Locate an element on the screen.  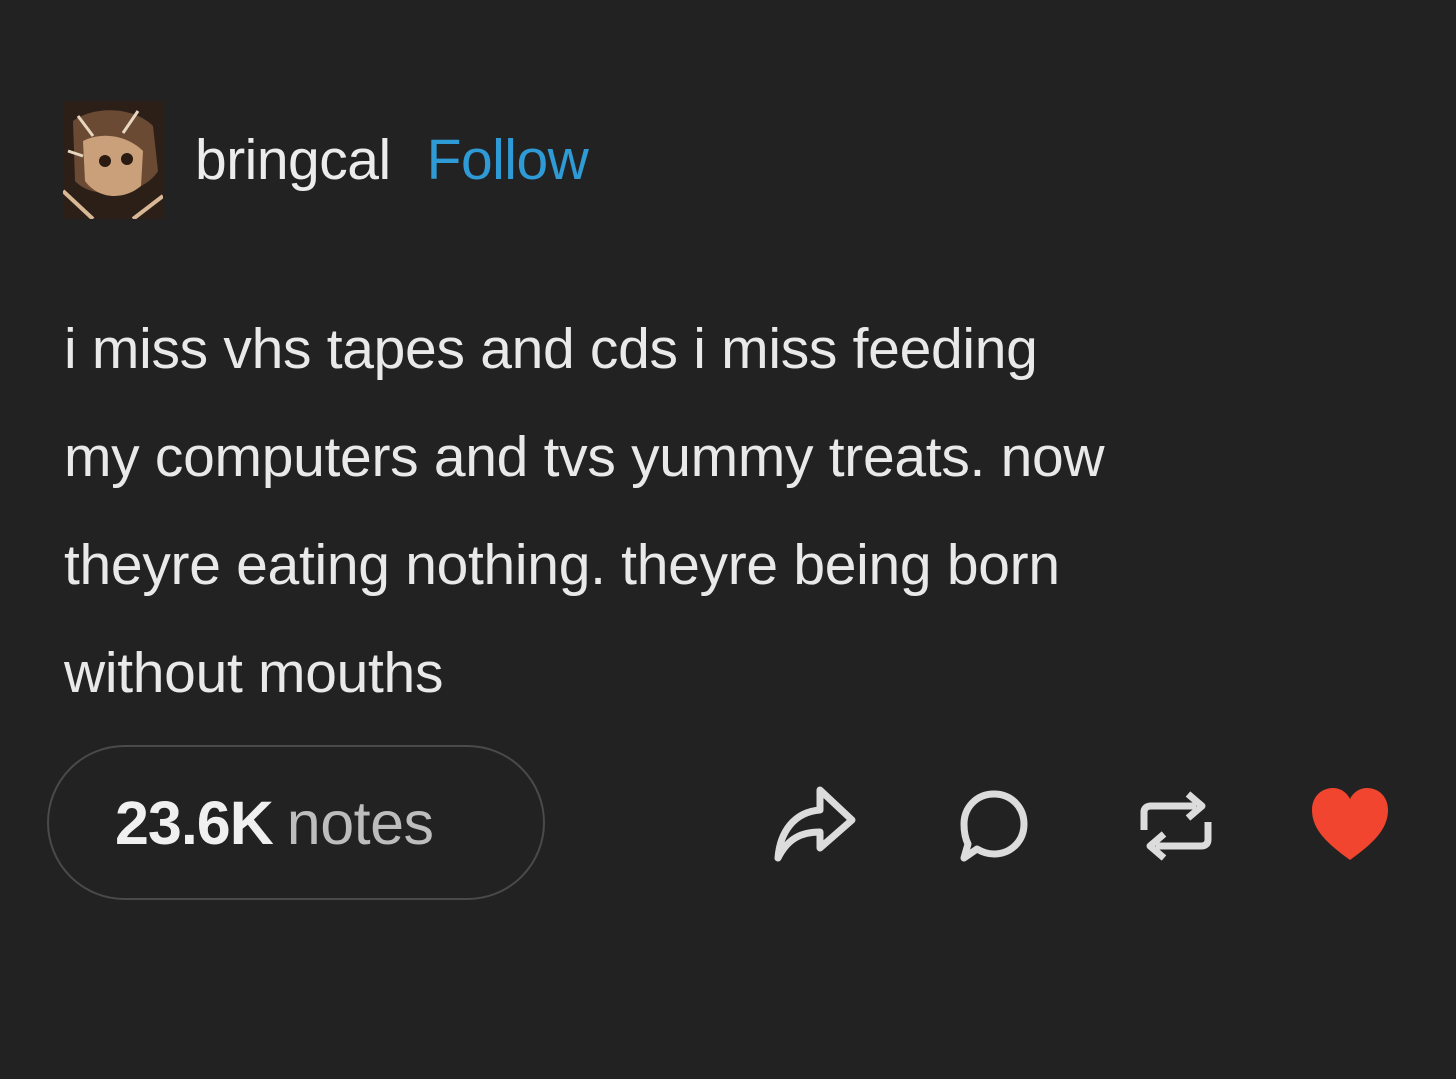
reblog-icon is located at coordinates (1176, 826).